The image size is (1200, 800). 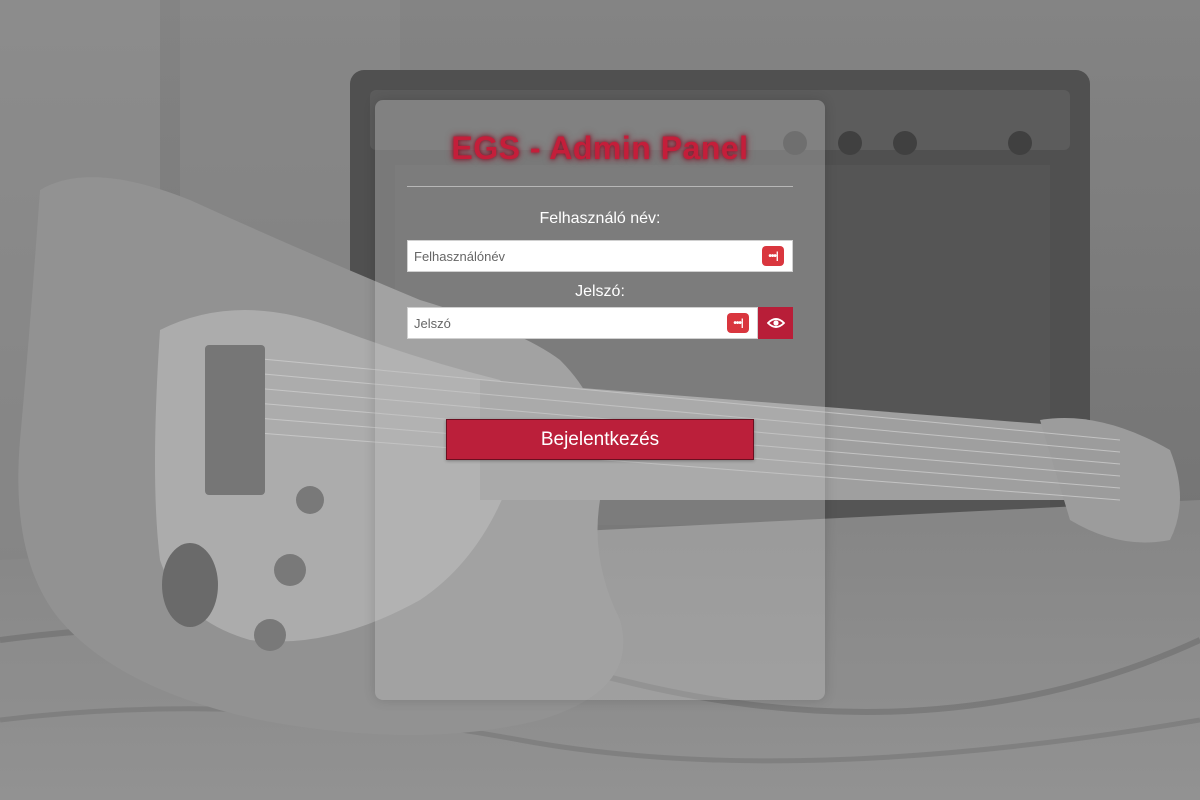 I want to click on show-password-button, so click(x=775, y=323).